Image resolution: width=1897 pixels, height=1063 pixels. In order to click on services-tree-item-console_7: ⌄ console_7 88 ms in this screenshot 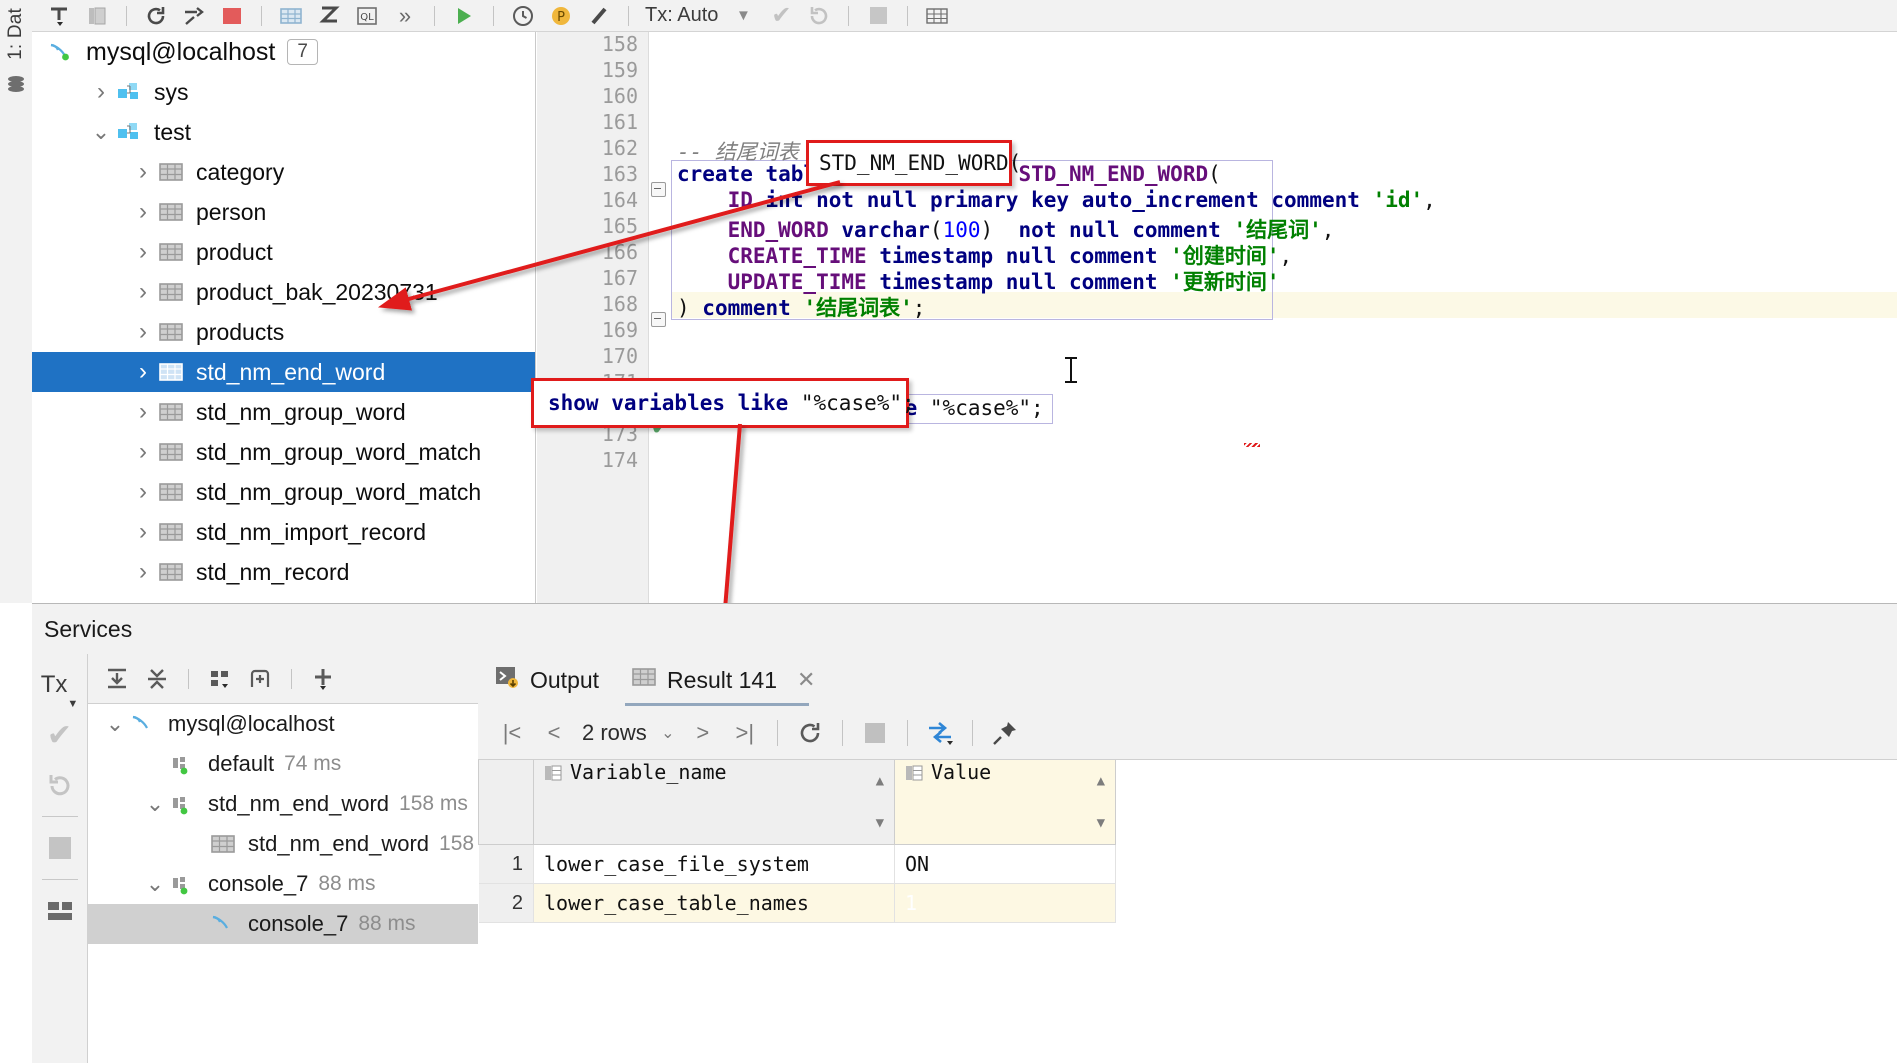, I will do `click(283, 884)`.